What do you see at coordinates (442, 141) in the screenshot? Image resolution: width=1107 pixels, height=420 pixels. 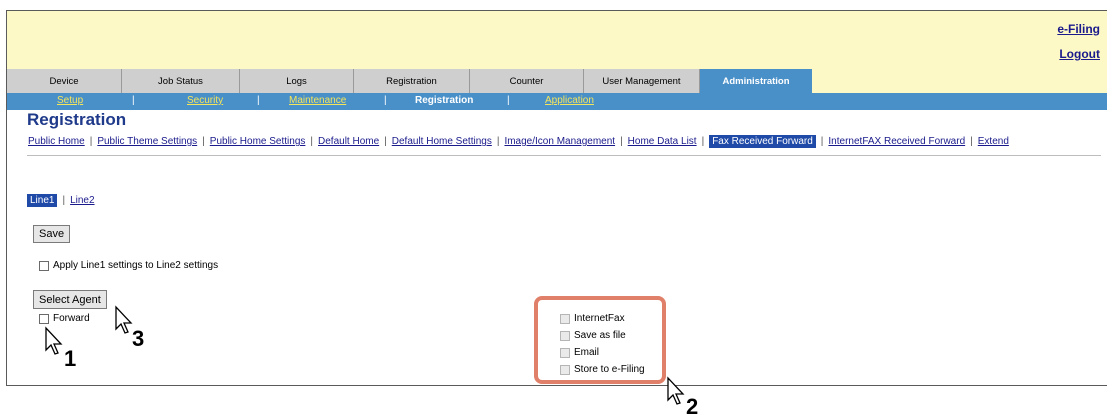 I see `link-default-home-settings: Default Home Settings` at bounding box center [442, 141].